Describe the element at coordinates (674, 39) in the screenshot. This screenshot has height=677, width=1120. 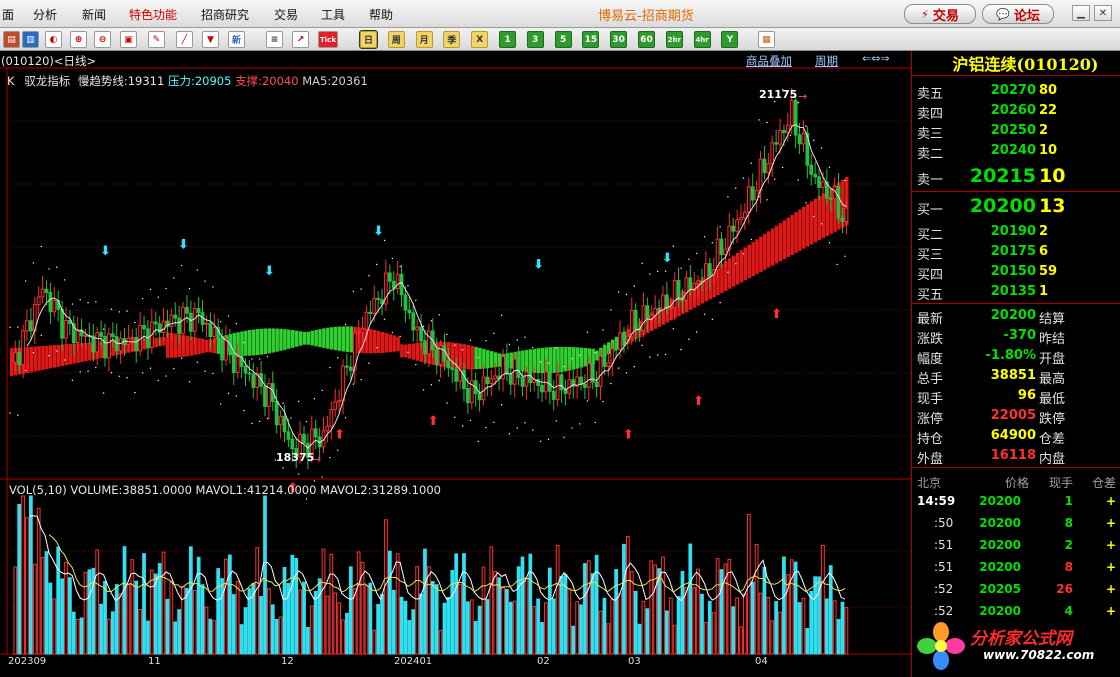
I see `period-button-11: 2hr` at that location.